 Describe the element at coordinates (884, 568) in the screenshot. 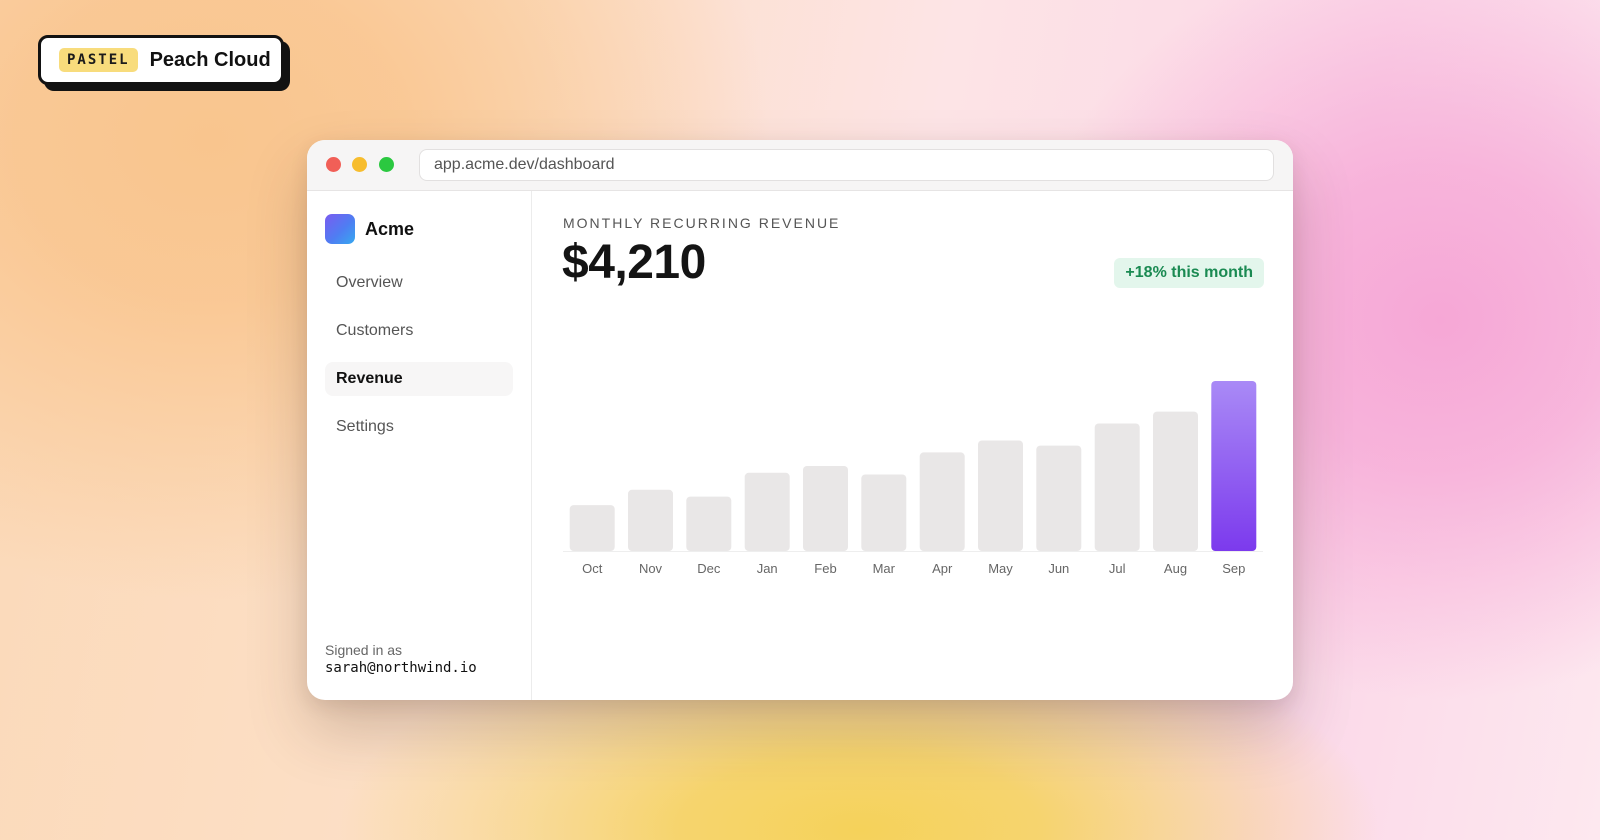

I see `tick-label-mar: Mar` at that location.